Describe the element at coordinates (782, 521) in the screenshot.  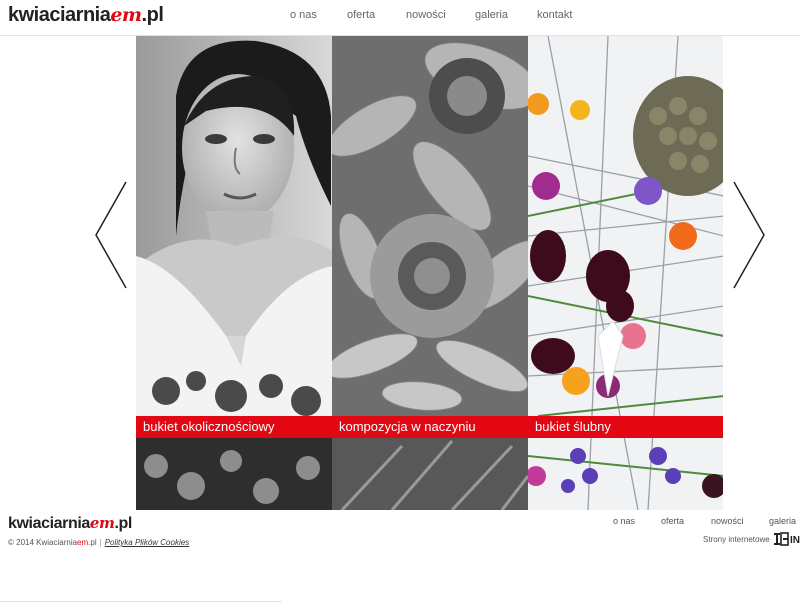
I see `footer-nav-galeria: galeria` at that location.